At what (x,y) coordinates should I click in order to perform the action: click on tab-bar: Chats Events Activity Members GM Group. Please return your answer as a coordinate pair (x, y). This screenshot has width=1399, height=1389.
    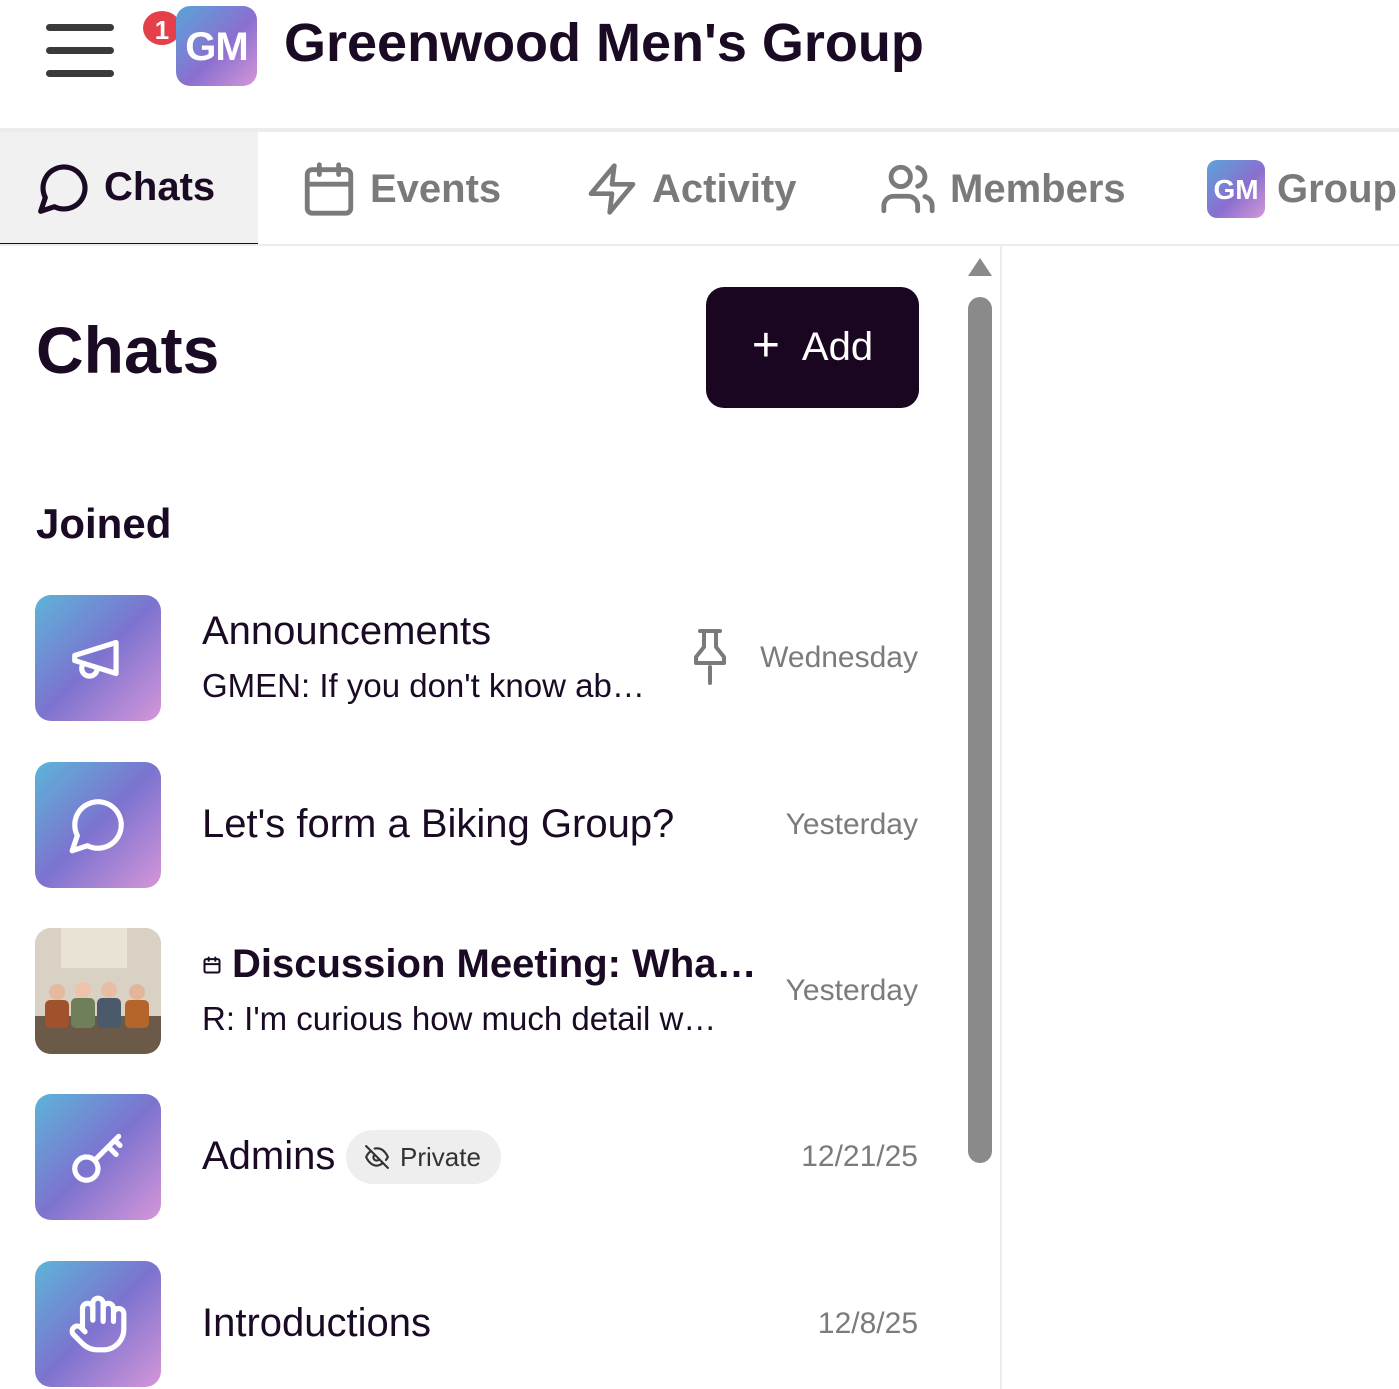
    Looking at the image, I should click on (699, 187).